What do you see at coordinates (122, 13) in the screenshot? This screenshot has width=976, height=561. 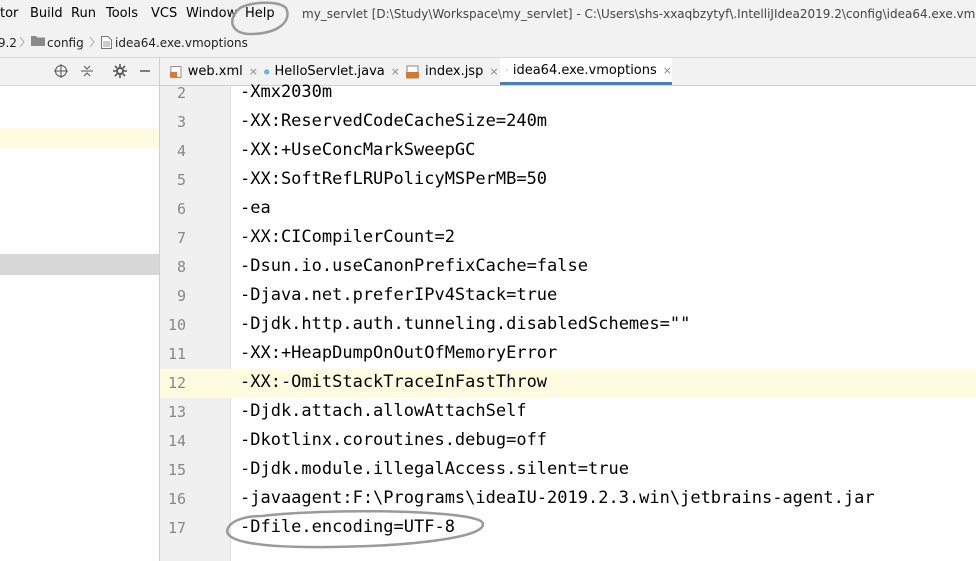 I see `menu-tools: Tools` at bounding box center [122, 13].